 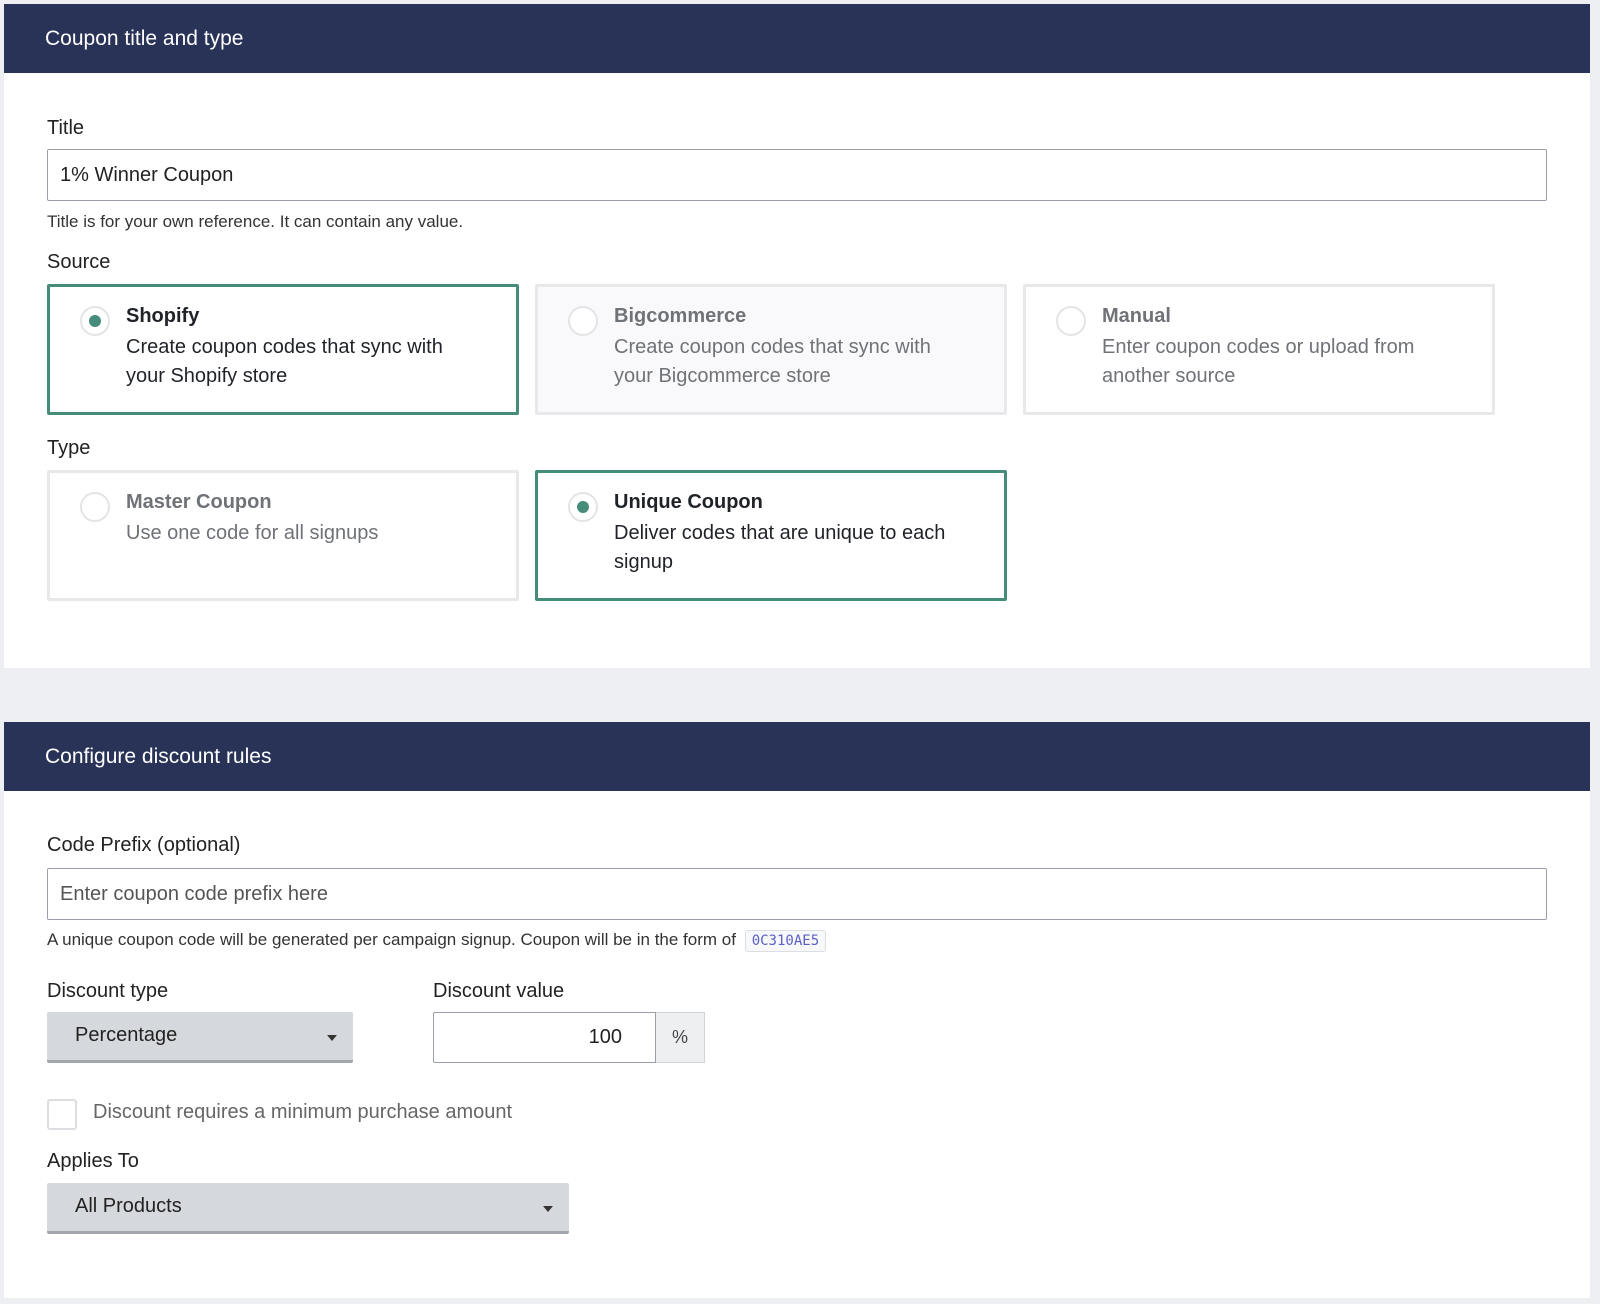 I want to click on discount-type-label: Discount type, so click(x=108, y=991).